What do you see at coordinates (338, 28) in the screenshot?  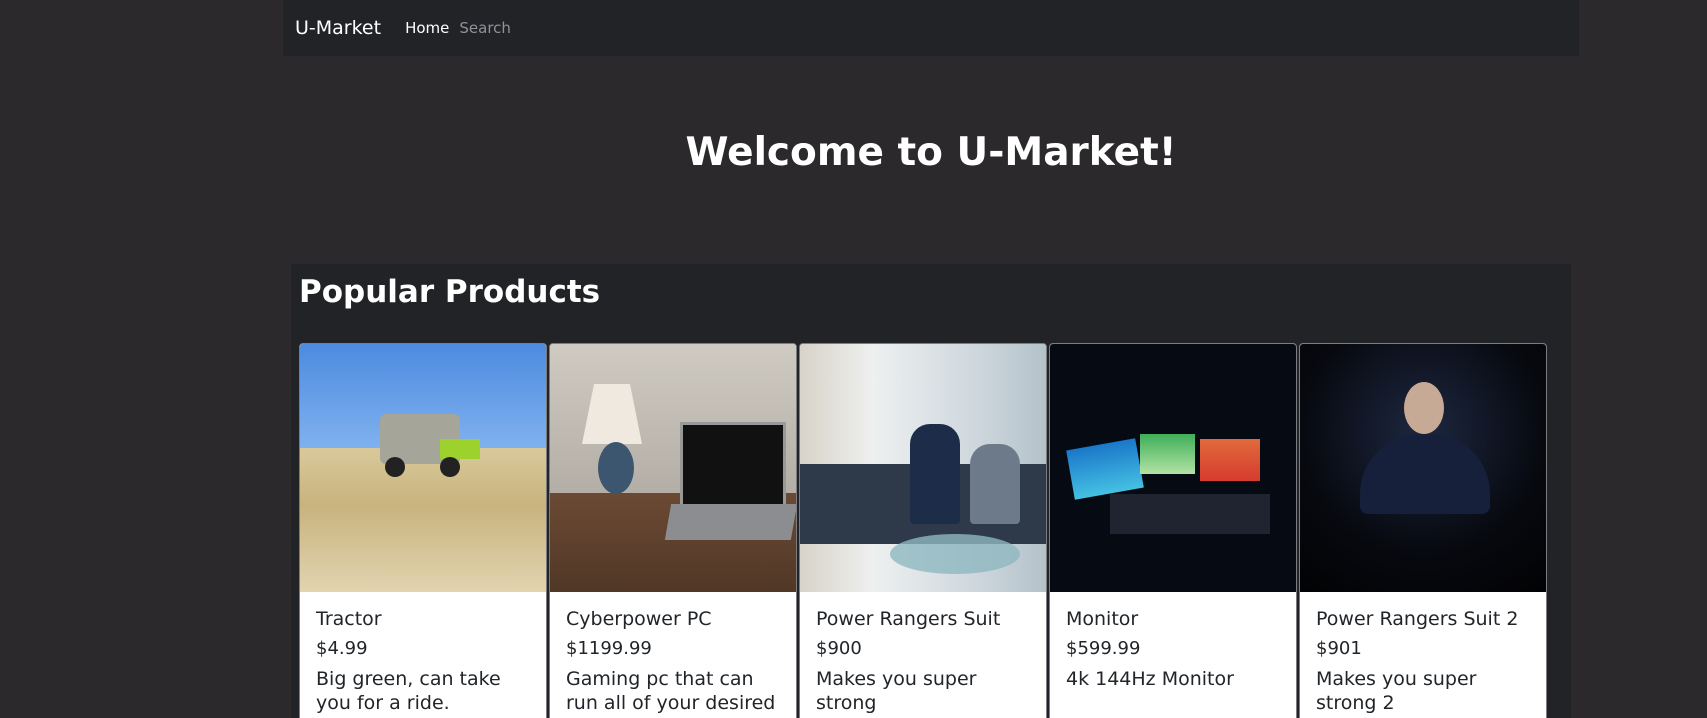 I see `brand-link: U-Market` at bounding box center [338, 28].